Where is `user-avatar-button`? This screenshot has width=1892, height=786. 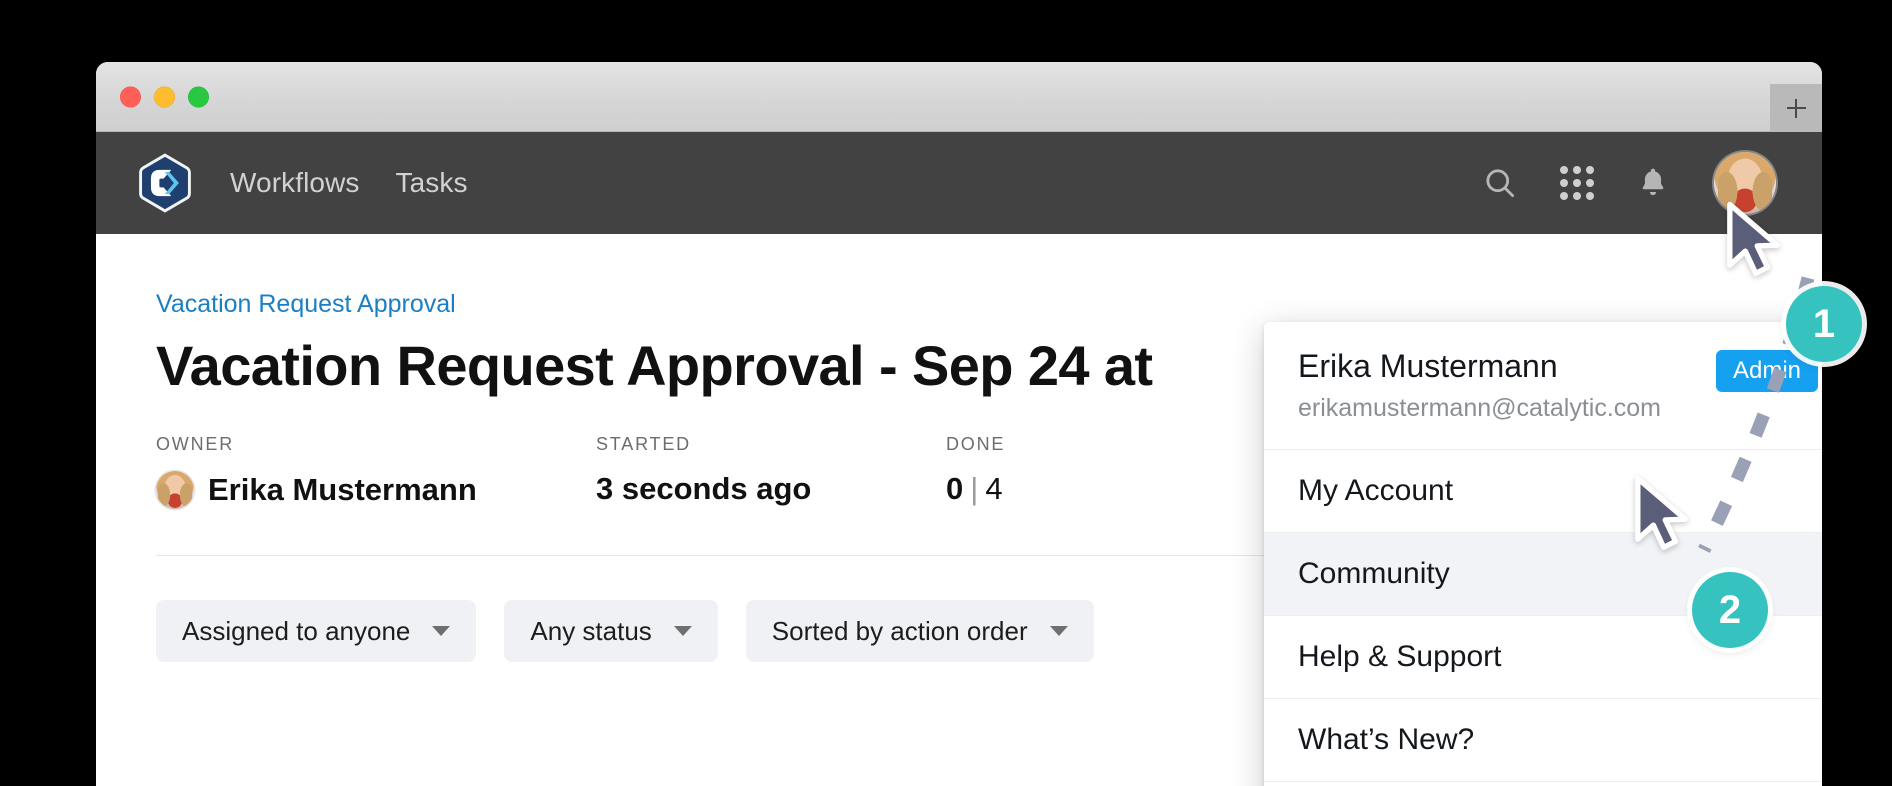 user-avatar-button is located at coordinates (1745, 183).